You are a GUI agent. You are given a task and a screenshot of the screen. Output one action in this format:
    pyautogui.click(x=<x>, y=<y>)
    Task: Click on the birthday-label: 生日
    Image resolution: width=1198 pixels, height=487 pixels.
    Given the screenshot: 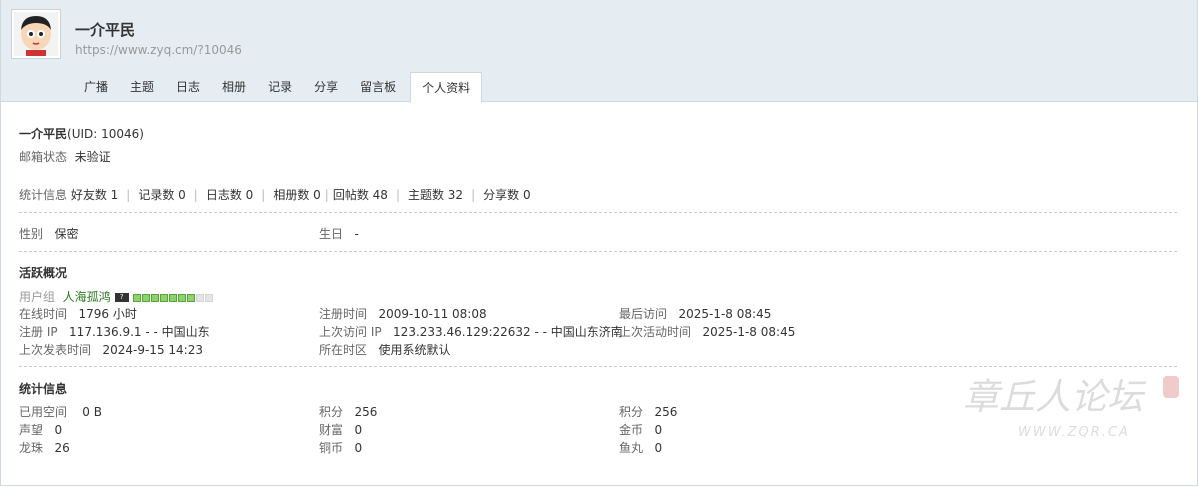 What is the action you would take?
    pyautogui.click(x=331, y=234)
    